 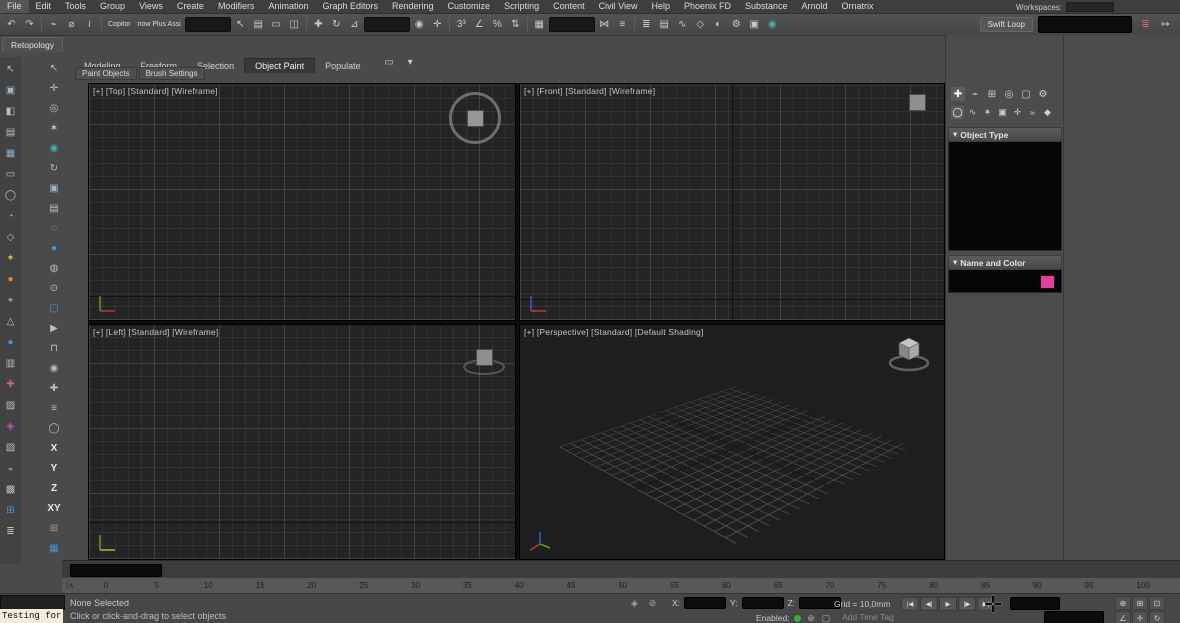 I want to click on rect-tool-icon: ▭, so click(x=11, y=174).